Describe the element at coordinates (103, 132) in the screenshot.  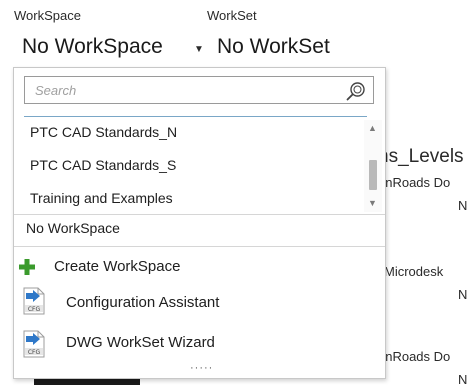
I see `list-item: PTC CAD Standards_N` at that location.